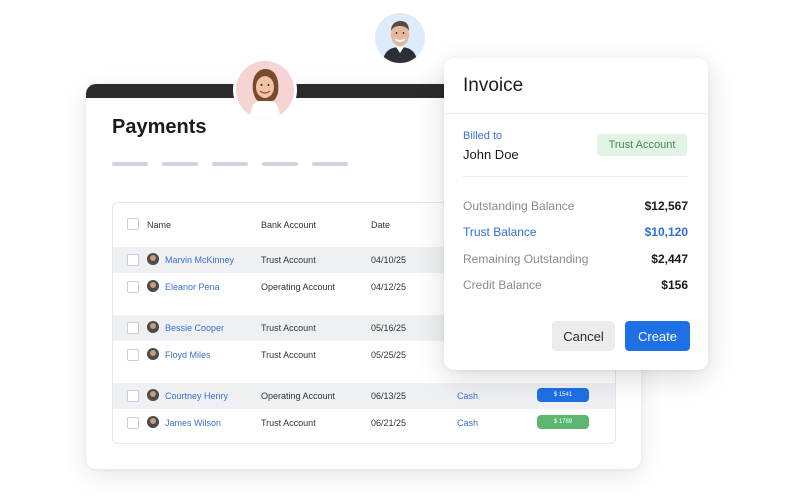 The image size is (800, 500). Describe the element at coordinates (500, 232) in the screenshot. I see `balance-label: Trust Balance` at that location.